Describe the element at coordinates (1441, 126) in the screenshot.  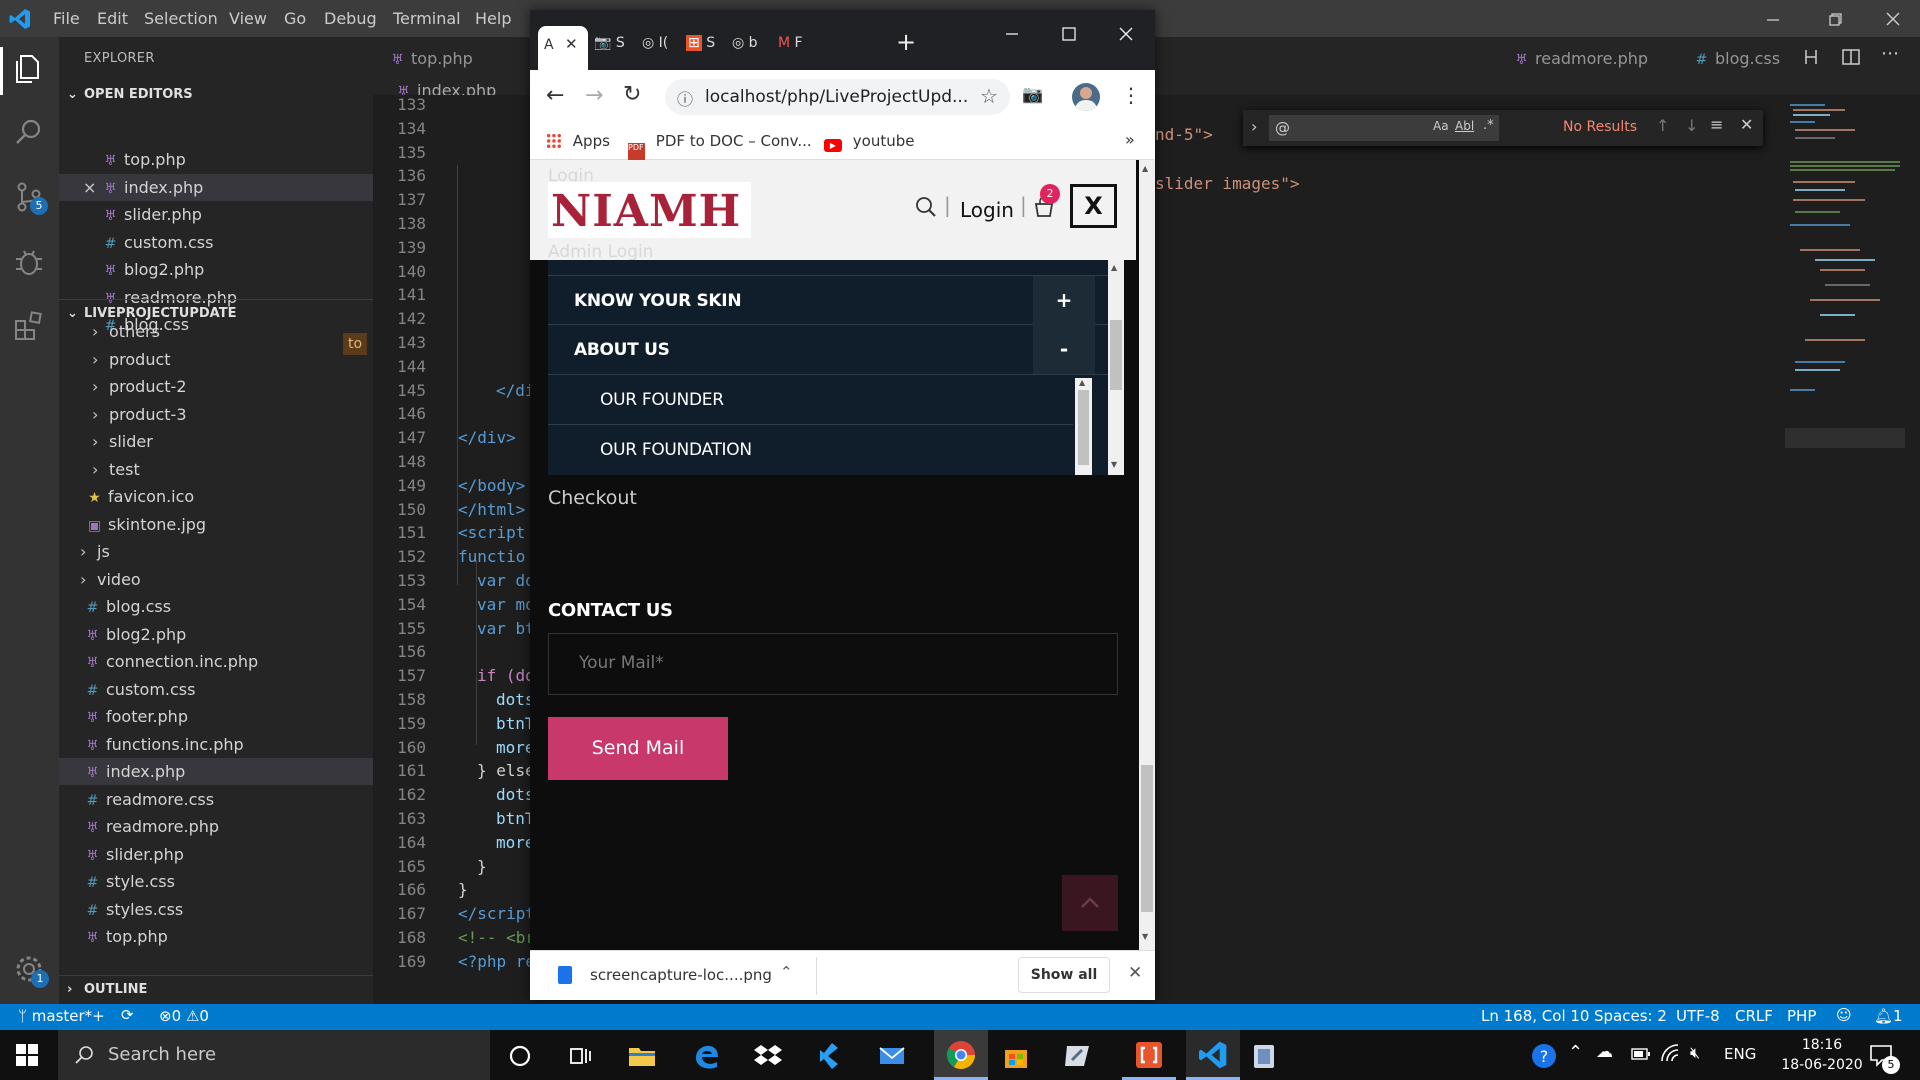
I see `match-case-icon: Aa` at that location.